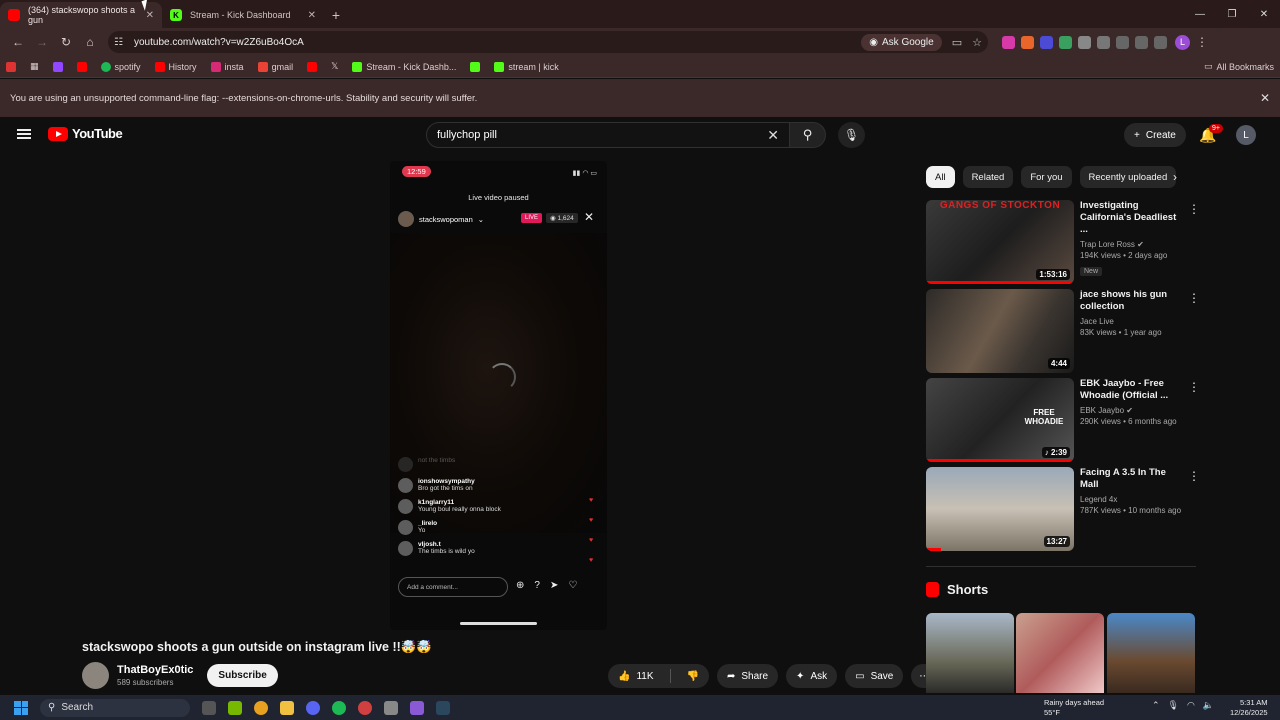 This screenshot has height=720, width=1280. Describe the element at coordinates (693, 676) in the screenshot. I see `dislike-button: 👎` at that location.